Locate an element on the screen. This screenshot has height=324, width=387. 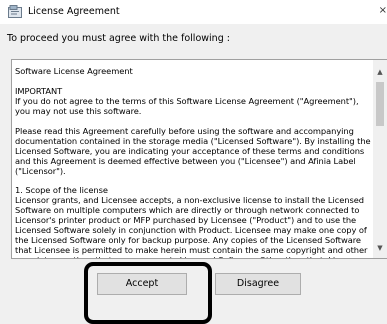
accept-button: Accept is located at coordinates (142, 284).